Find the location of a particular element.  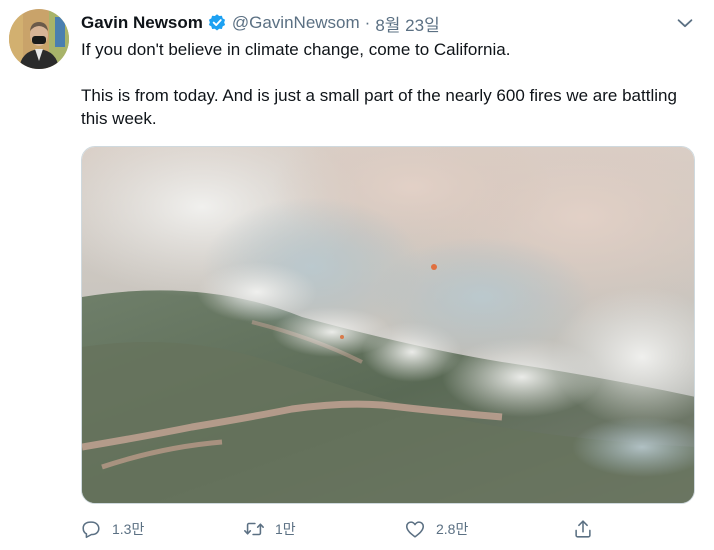

like-count: 2.8만 is located at coordinates (452, 529).